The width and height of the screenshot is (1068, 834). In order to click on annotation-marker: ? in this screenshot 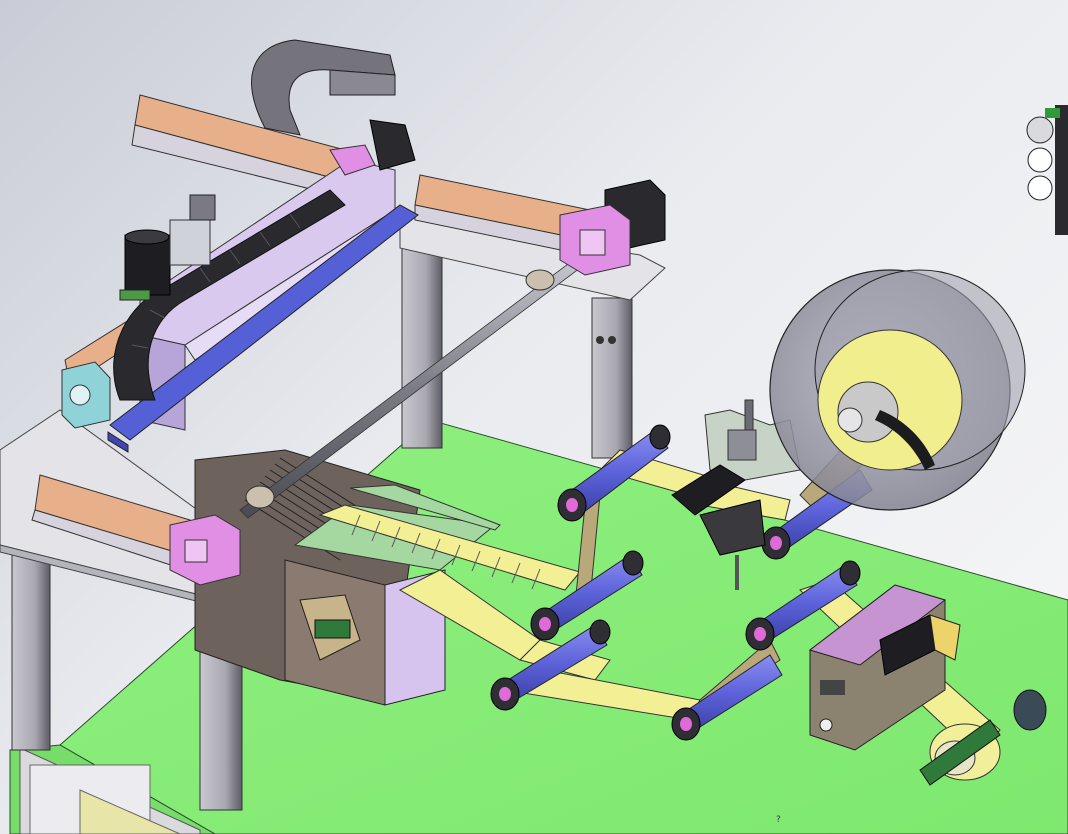, I will do `click(778, 820)`.